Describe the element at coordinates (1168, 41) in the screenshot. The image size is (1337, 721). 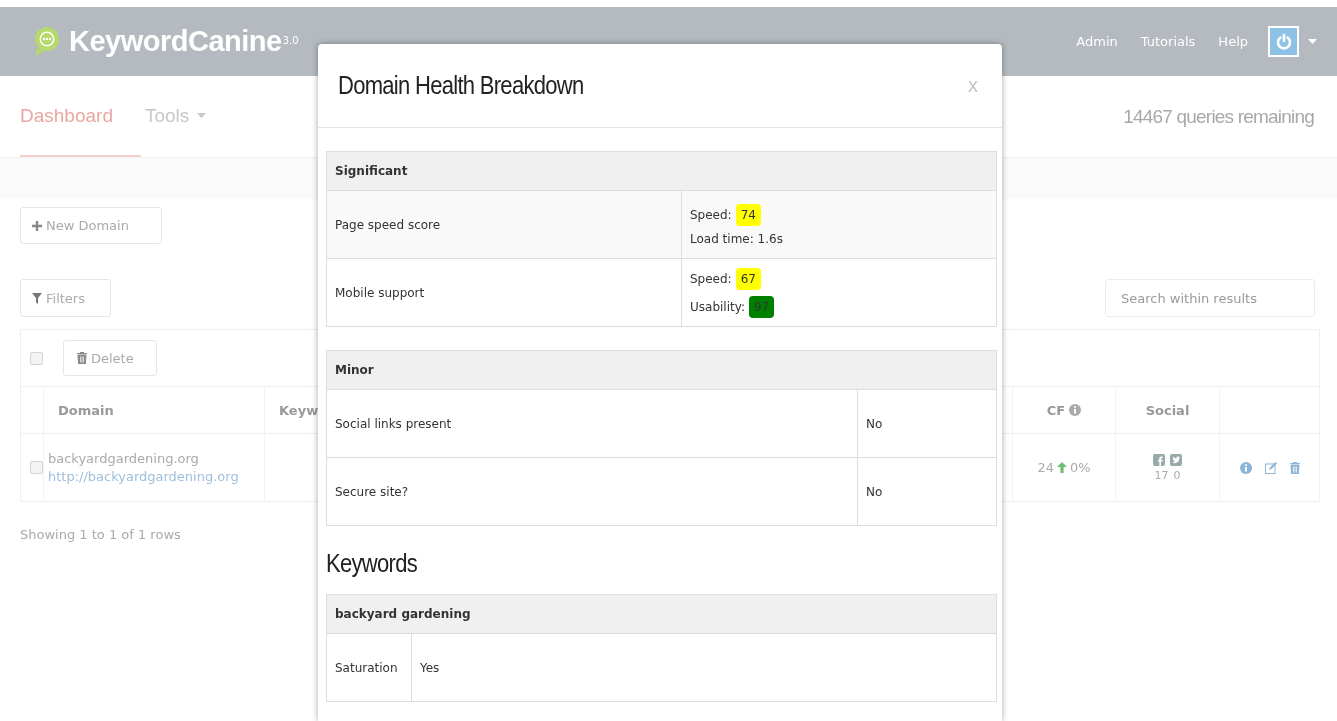
I see `nav-link: Tutorials` at that location.